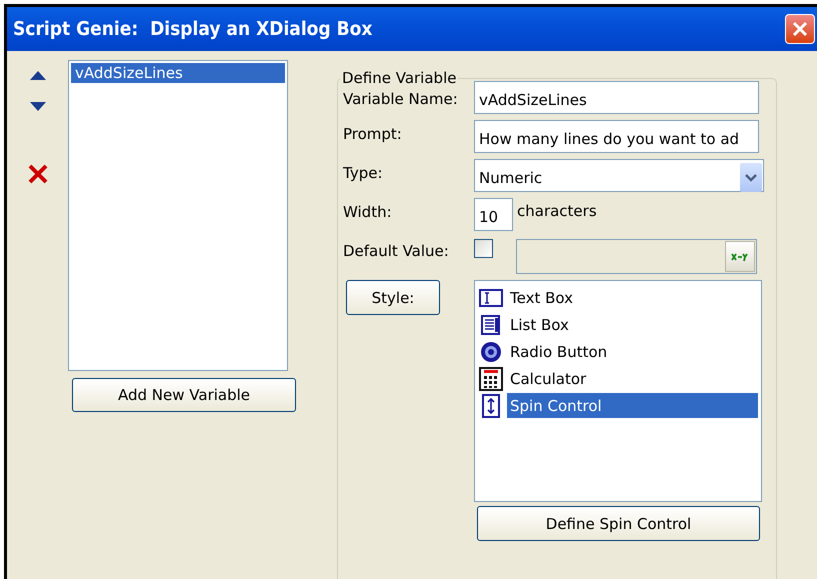 The height and width of the screenshot is (579, 817). What do you see at coordinates (632, 405) in the screenshot?
I see `style-option: Spin Control` at bounding box center [632, 405].